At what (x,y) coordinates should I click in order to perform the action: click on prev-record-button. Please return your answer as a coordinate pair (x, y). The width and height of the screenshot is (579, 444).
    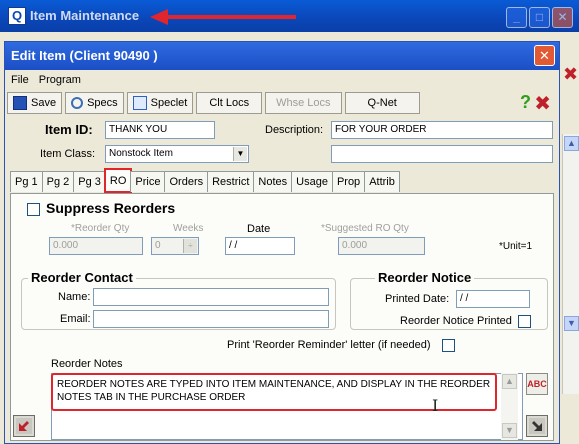
    Looking at the image, I should click on (24, 426).